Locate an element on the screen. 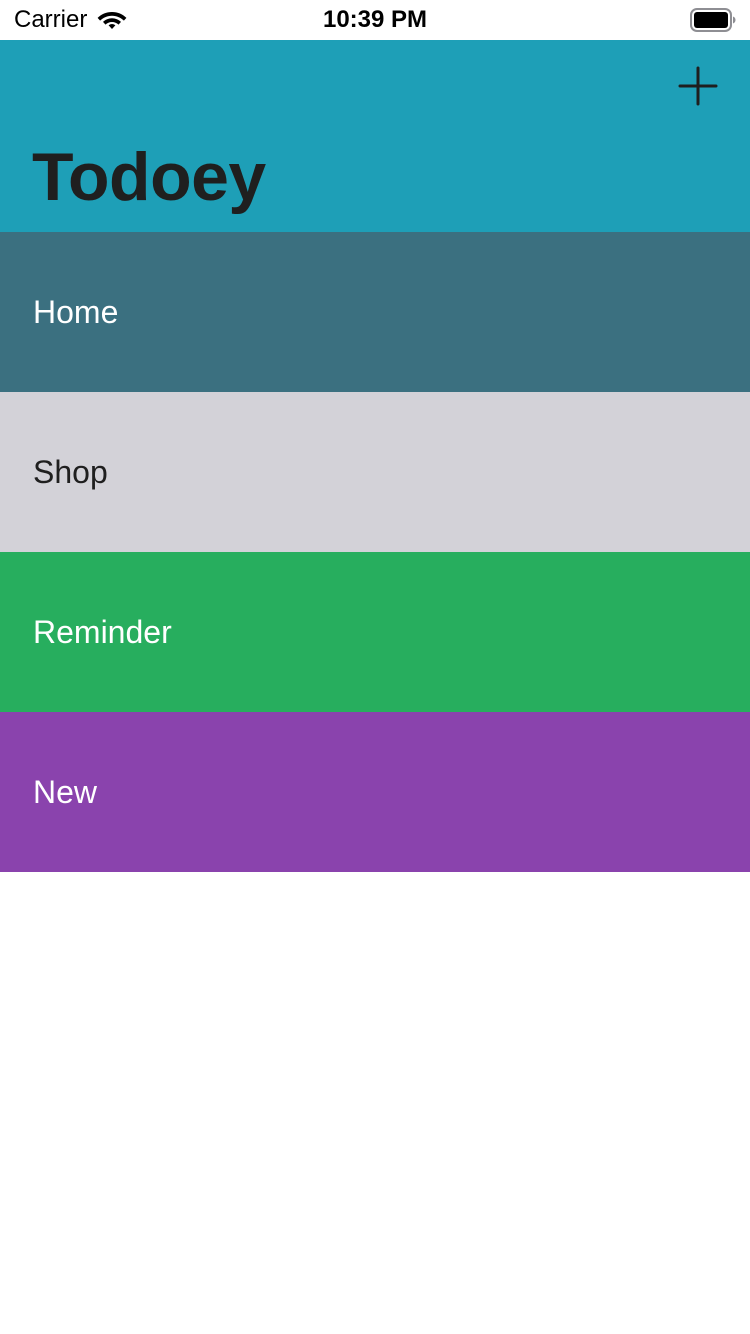 The image size is (750, 1334). category-row-home: Home is located at coordinates (375, 312).